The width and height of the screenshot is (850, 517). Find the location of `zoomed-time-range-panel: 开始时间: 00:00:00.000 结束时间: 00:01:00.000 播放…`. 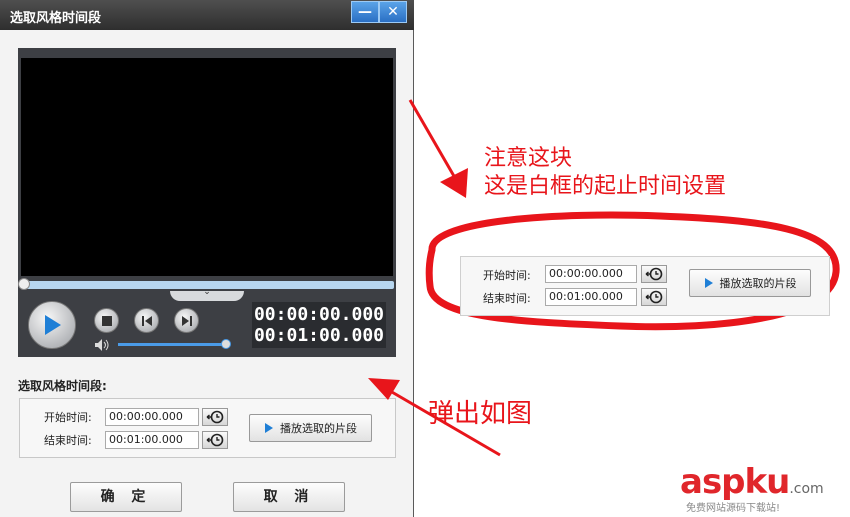

zoomed-time-range-panel: 开始时间: 00:00:00.000 结束时间: 00:01:00.000 播放… is located at coordinates (645, 286).